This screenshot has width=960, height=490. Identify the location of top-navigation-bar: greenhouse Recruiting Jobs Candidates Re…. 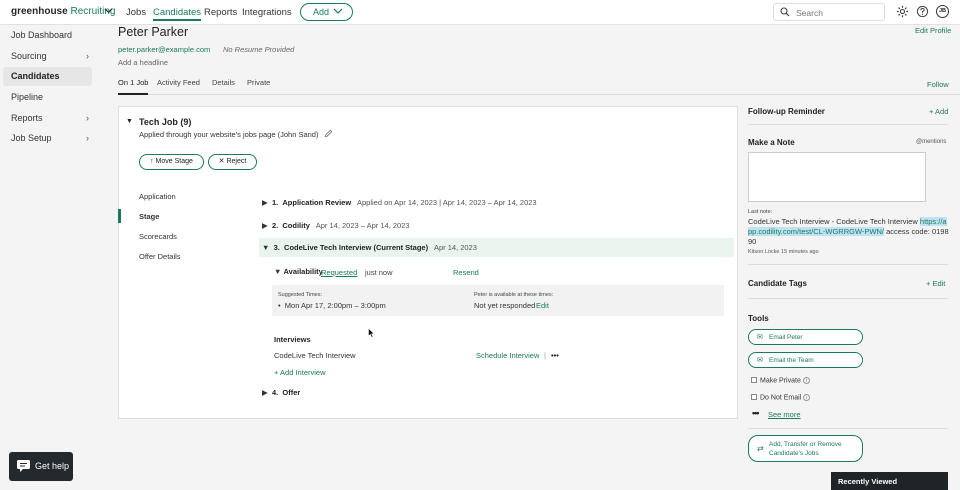
(480, 12).